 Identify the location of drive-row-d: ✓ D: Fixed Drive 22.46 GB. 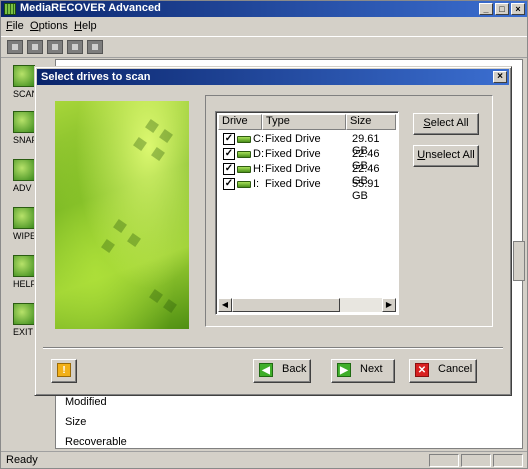
(307, 159).